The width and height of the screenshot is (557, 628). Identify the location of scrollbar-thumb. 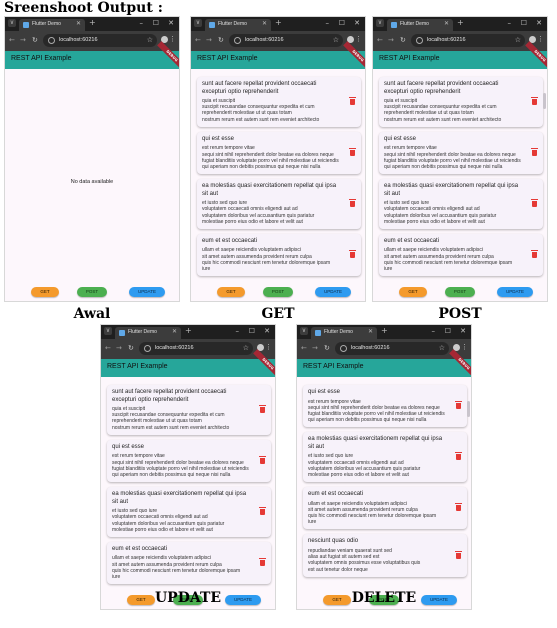
(468, 409).